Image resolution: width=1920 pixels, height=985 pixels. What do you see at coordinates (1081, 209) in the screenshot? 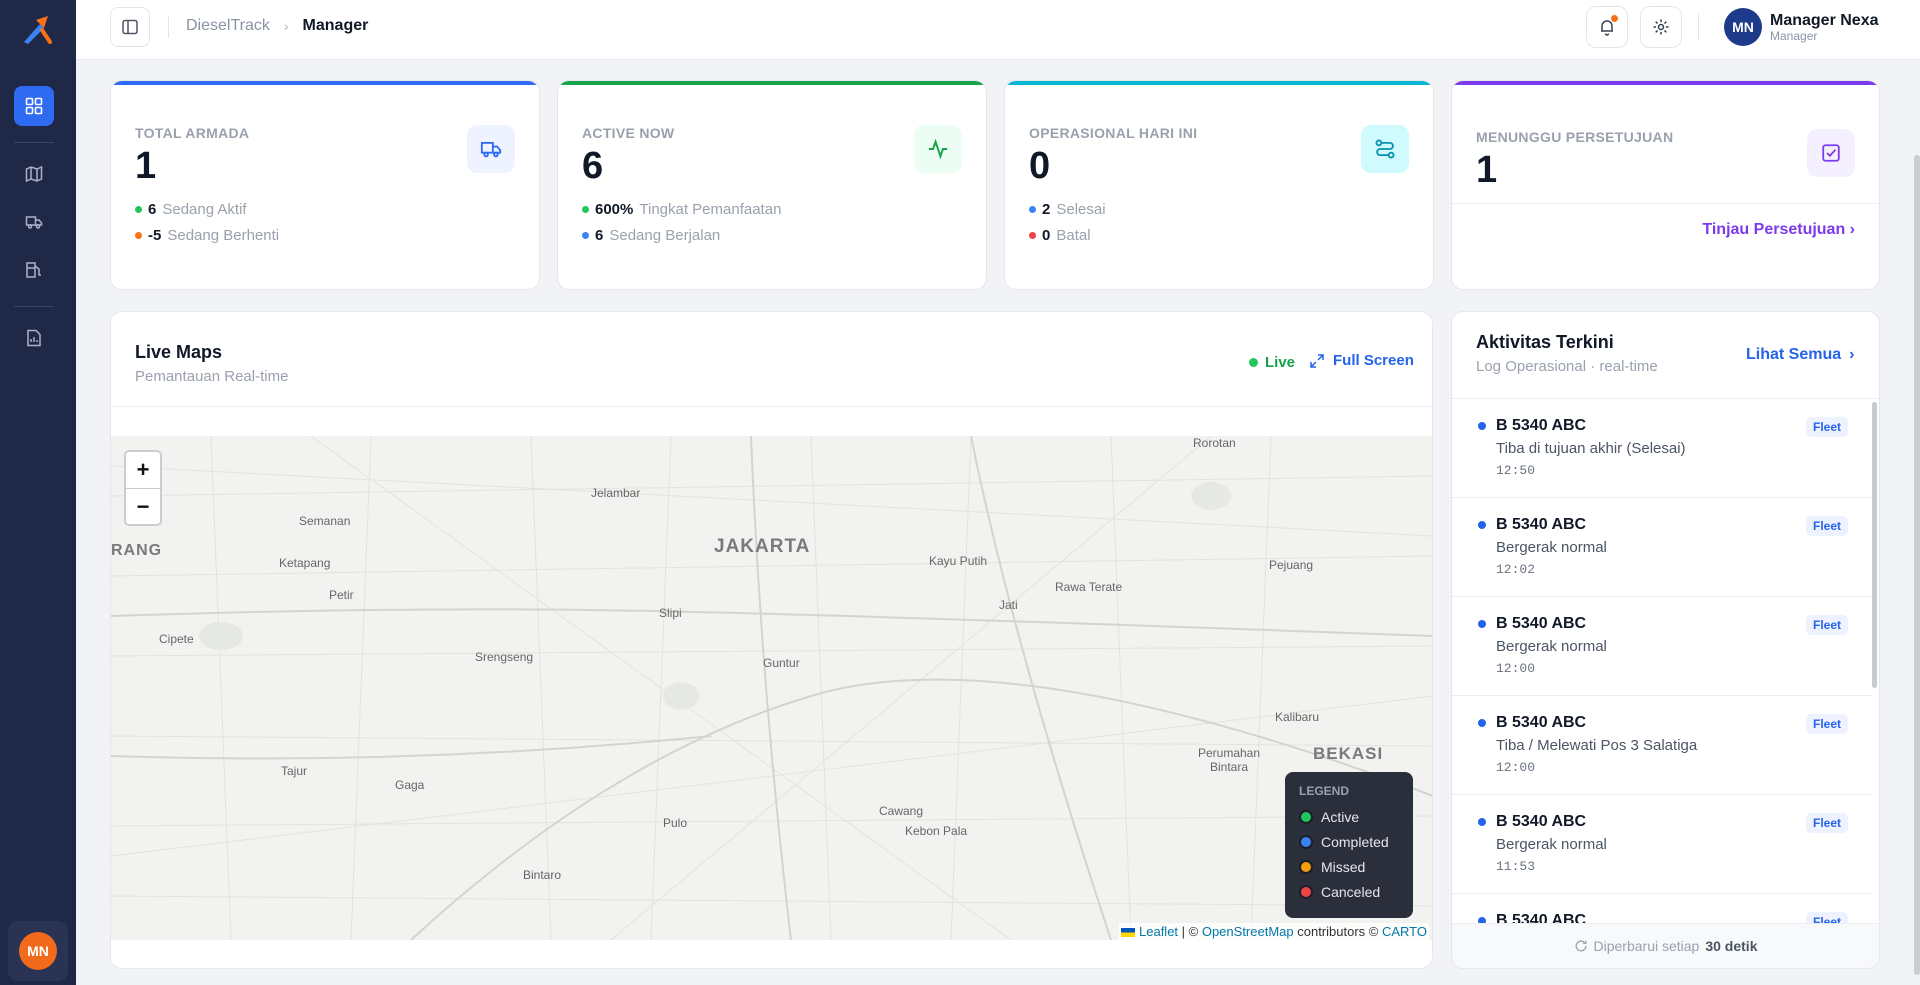
I see `stat-detail-label: Selesai` at bounding box center [1081, 209].